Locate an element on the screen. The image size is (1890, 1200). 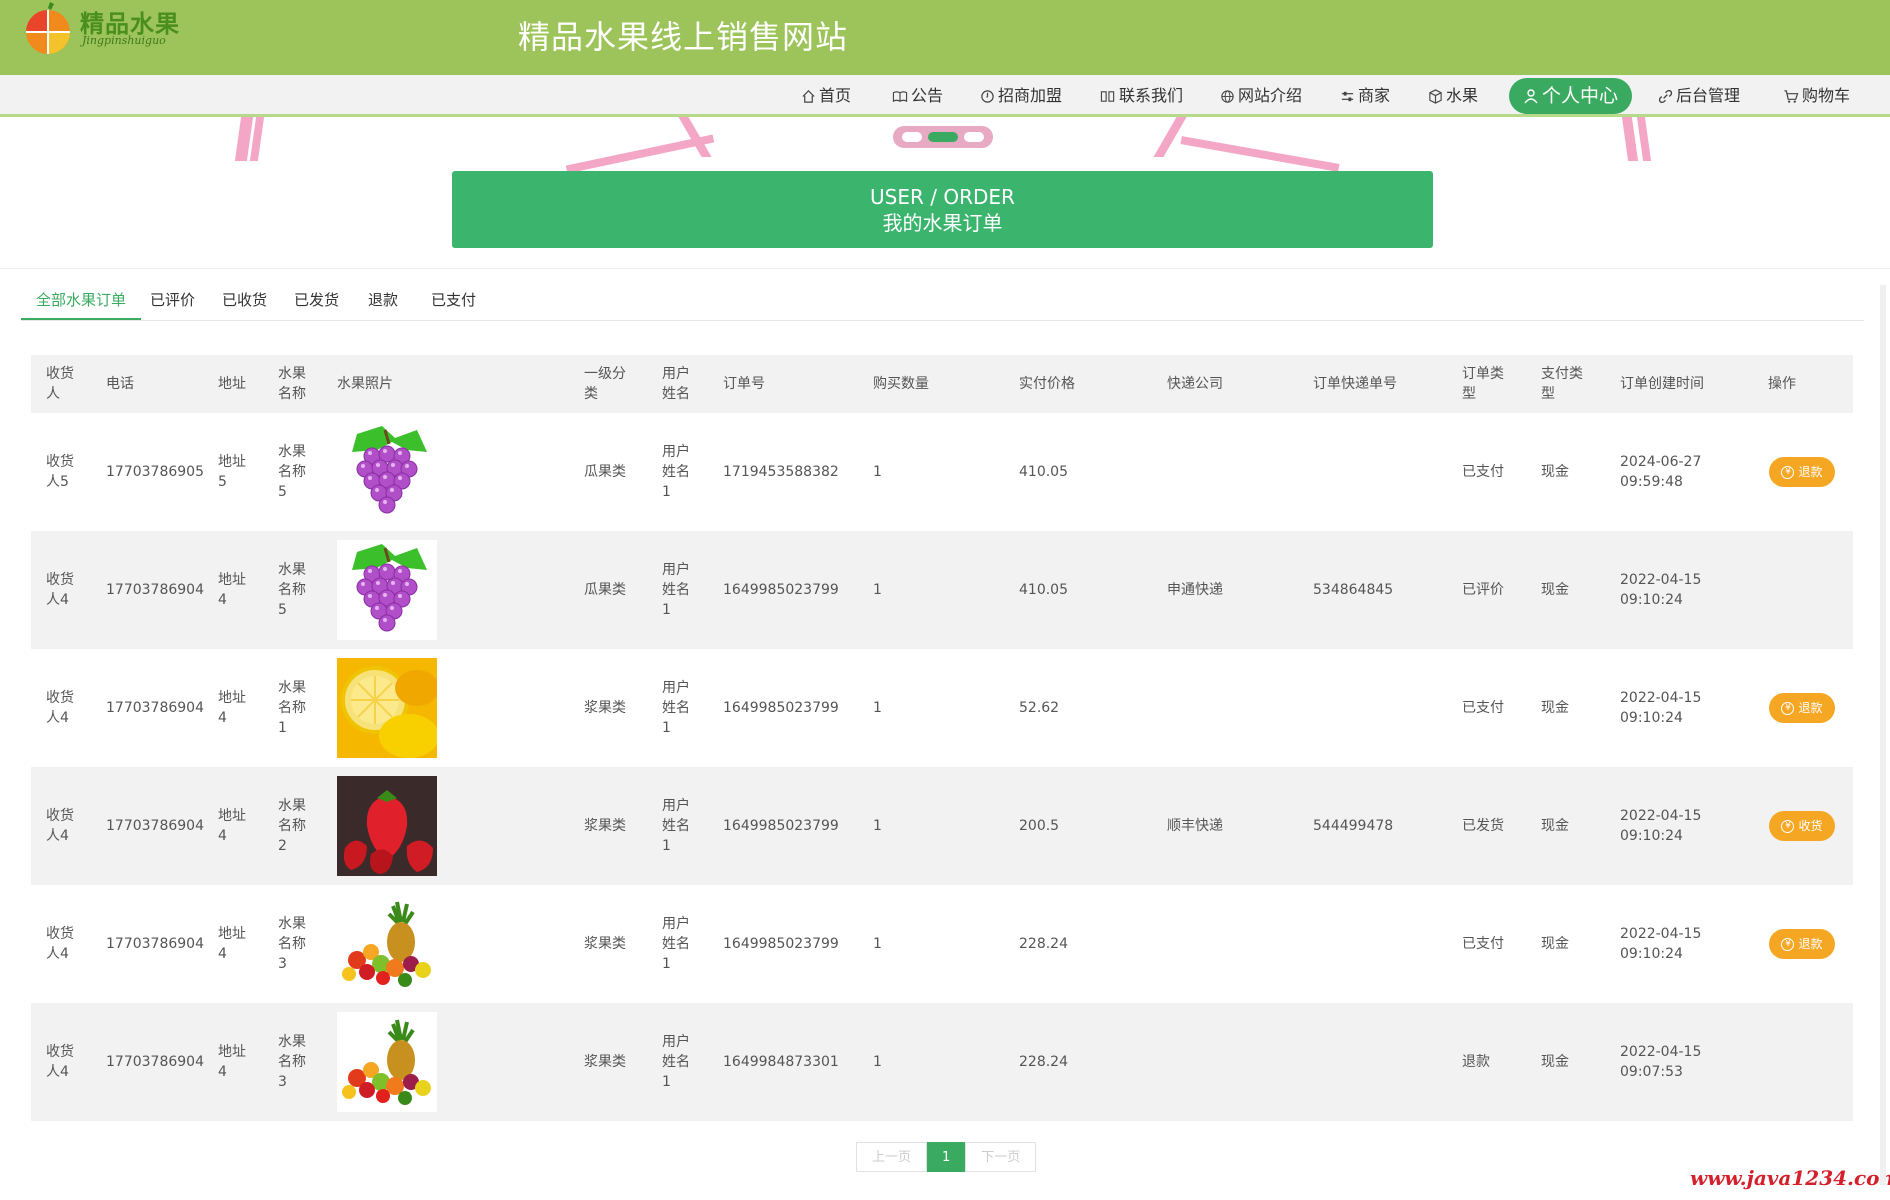
nav-label: 网站介绍 is located at coordinates (1270, 95).